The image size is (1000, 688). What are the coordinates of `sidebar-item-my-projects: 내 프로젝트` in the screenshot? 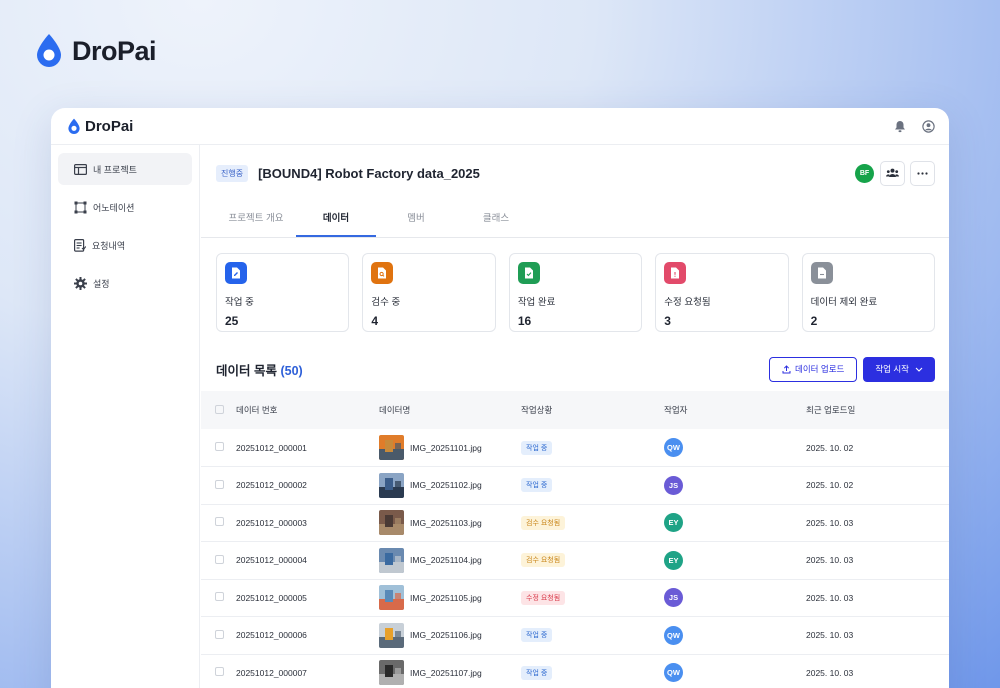 It's located at (125, 169).